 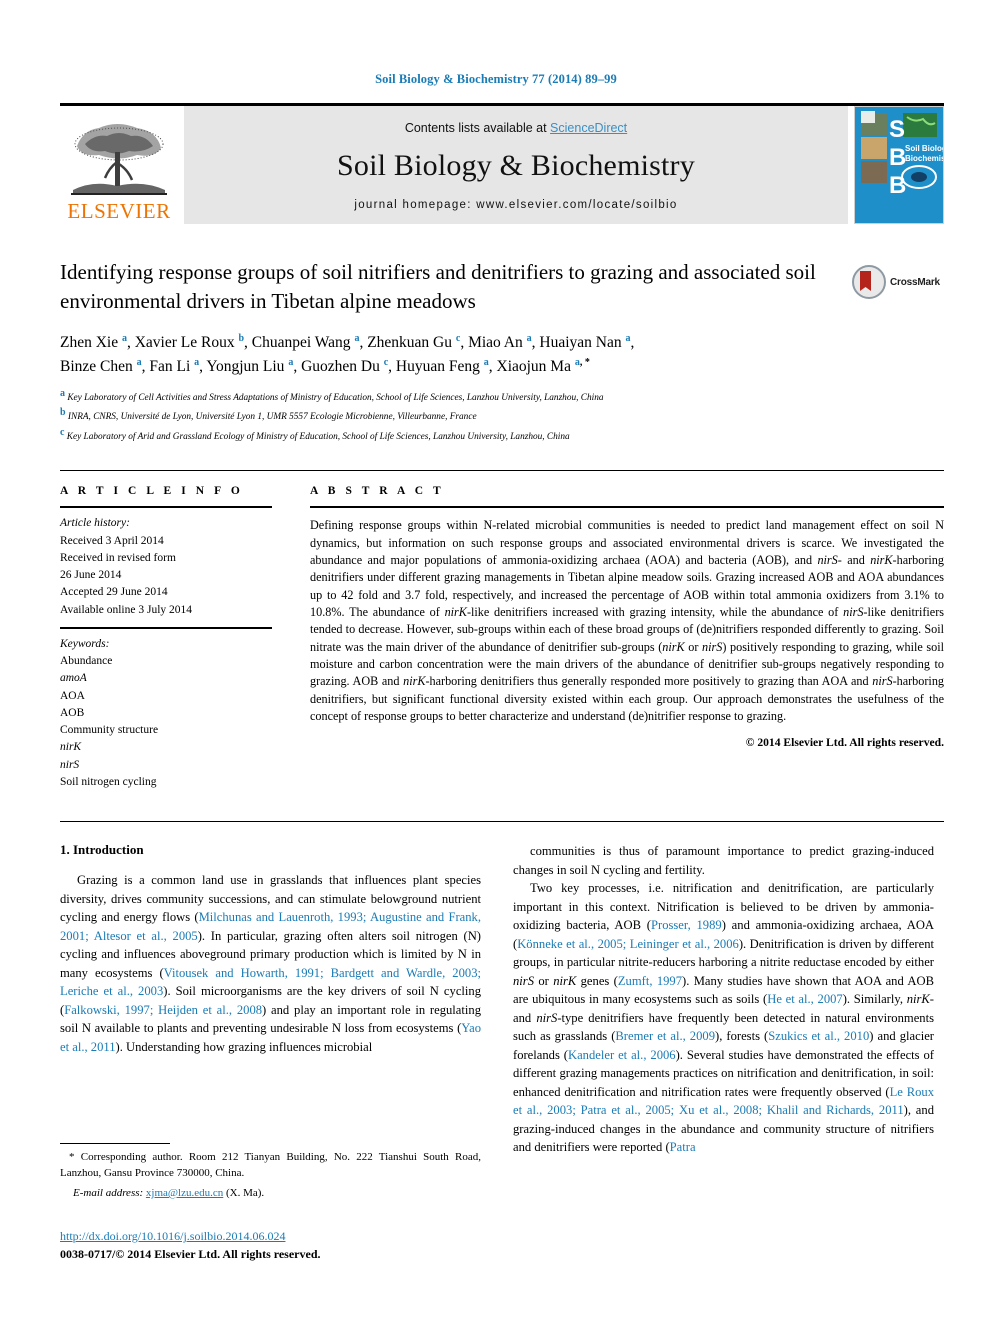 What do you see at coordinates (73, 678) in the screenshot?
I see `keyword-1: amoA` at bounding box center [73, 678].